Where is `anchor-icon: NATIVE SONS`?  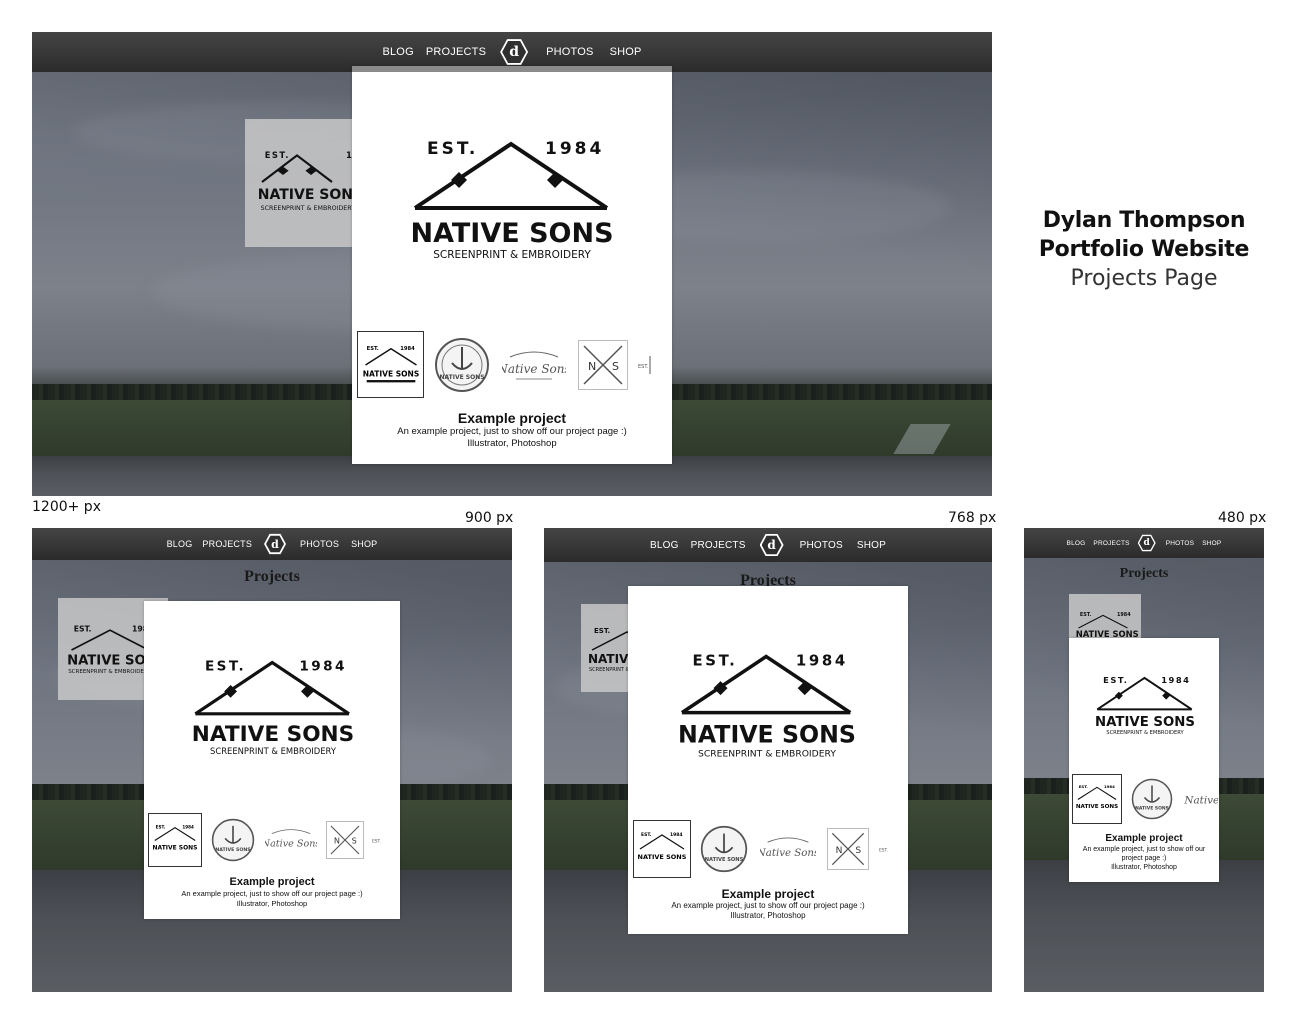
anchor-icon: NATIVE SONS is located at coordinates (724, 849).